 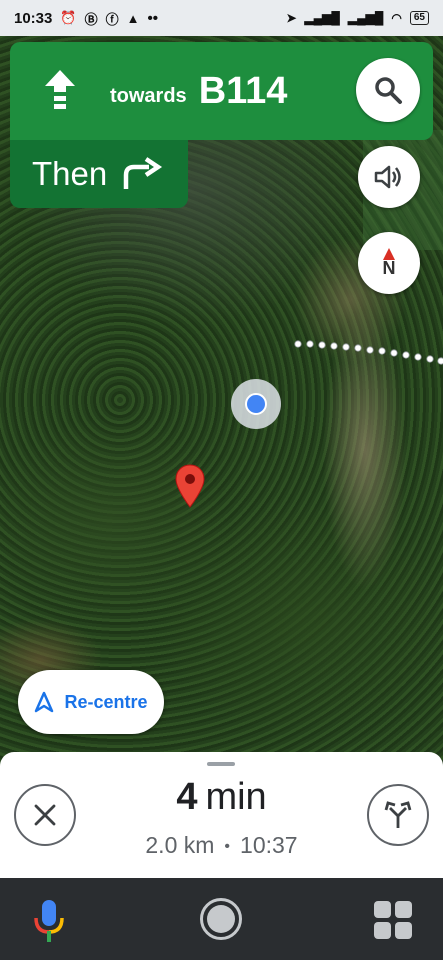 I want to click on status-bar: 10:33 ⏰ Ⓑ ⓕ ▲ •• ➤ ▂▄▆█ ▂▄▆█ ◠ 65, so click(x=221, y=18).